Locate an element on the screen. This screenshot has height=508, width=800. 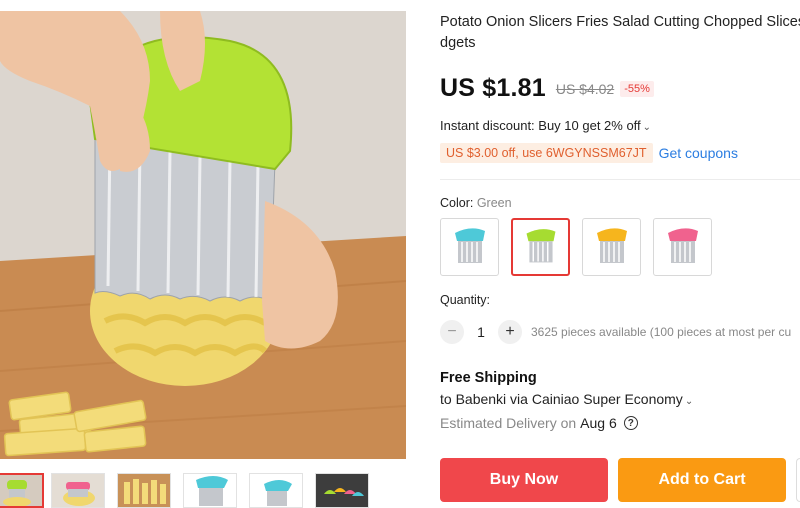
color-swatch-green is located at coordinates (540, 247).